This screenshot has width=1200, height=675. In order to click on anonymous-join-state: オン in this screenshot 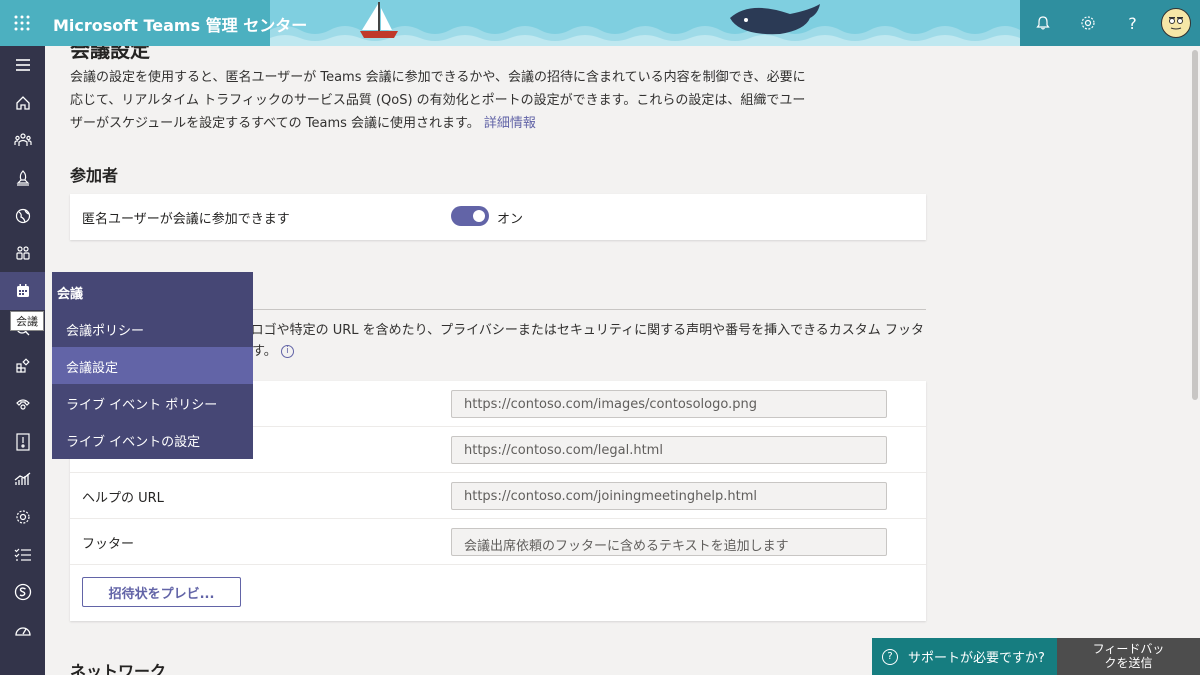, I will do `click(510, 219)`.